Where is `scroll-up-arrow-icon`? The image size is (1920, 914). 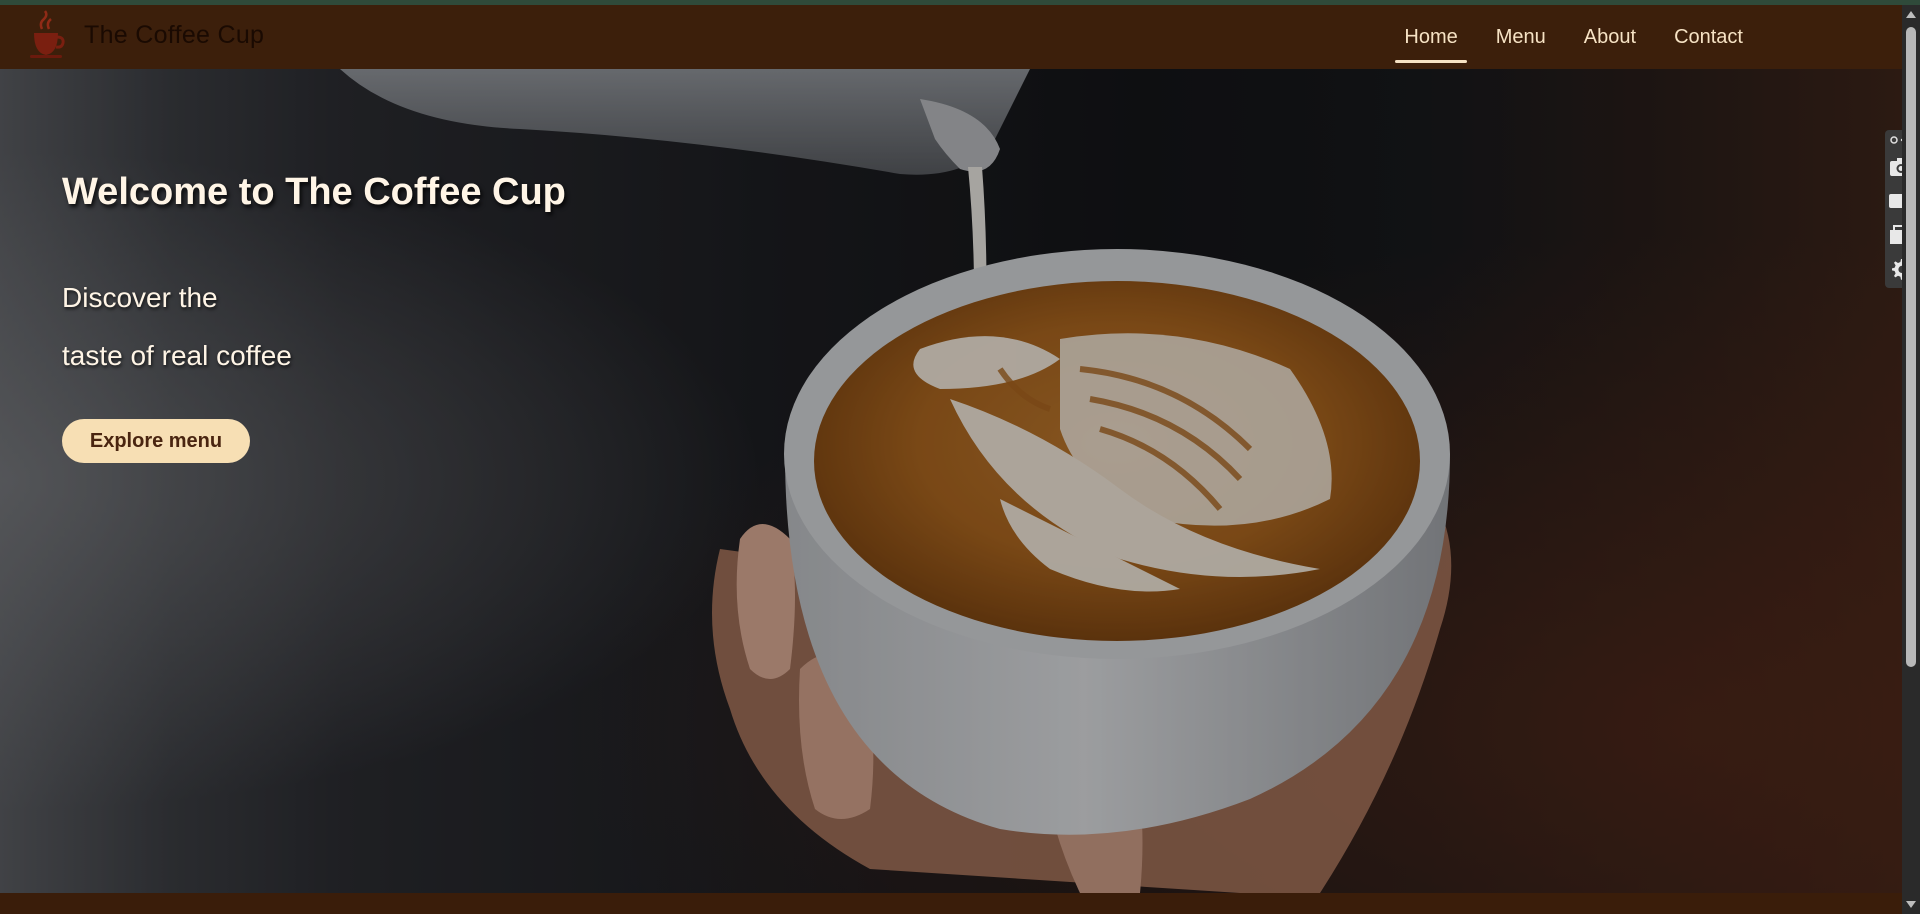
scroll-up-arrow-icon is located at coordinates (1911, 14).